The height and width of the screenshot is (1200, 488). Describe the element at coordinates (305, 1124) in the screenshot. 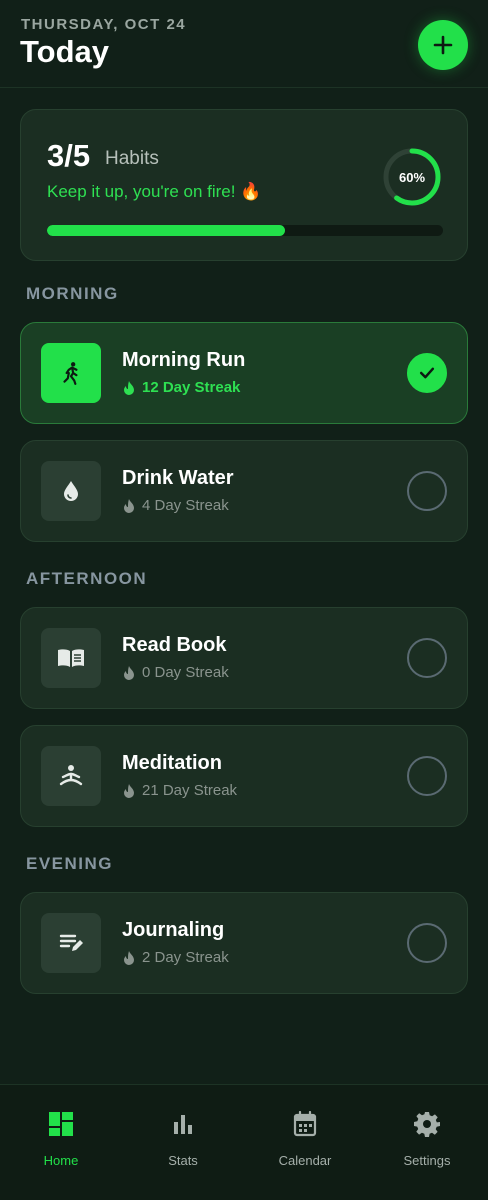

I see `calendar-icon` at that location.